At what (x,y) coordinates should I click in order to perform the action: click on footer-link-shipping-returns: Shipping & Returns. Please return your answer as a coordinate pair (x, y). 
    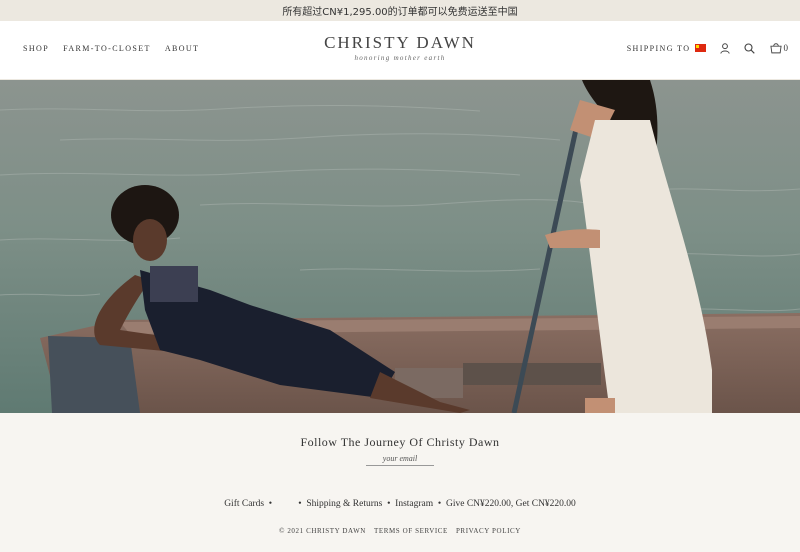
    Looking at the image, I should click on (344, 504).